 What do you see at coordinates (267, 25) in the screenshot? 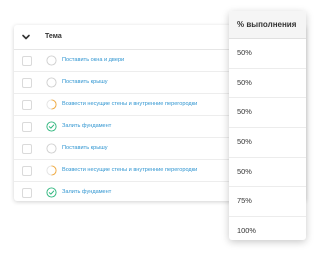
I see `column-header-percent: % выполнения` at bounding box center [267, 25].